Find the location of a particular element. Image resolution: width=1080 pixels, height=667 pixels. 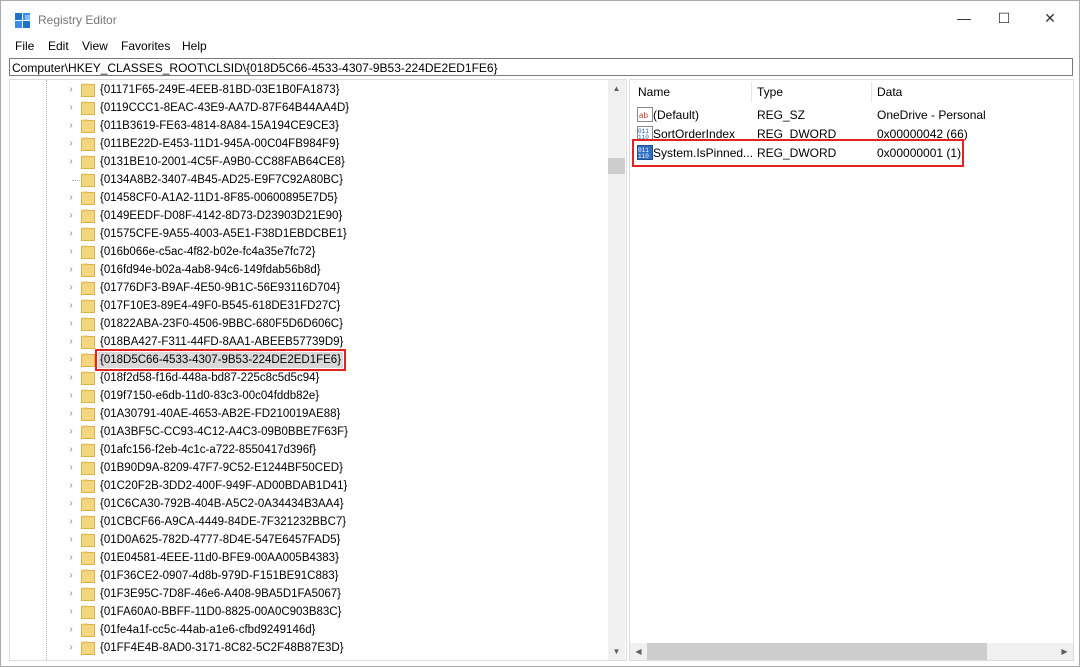

close-button: ✕ is located at coordinates (1050, 18).